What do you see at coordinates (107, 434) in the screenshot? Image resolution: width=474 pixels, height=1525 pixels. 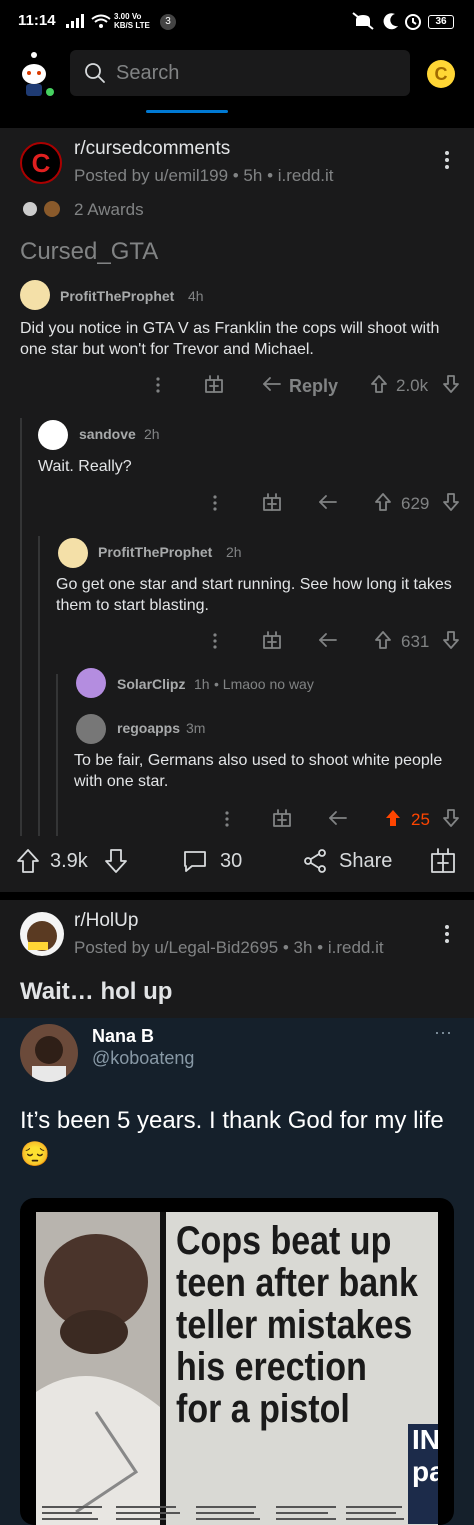 I see `comment-author: sandove` at bounding box center [107, 434].